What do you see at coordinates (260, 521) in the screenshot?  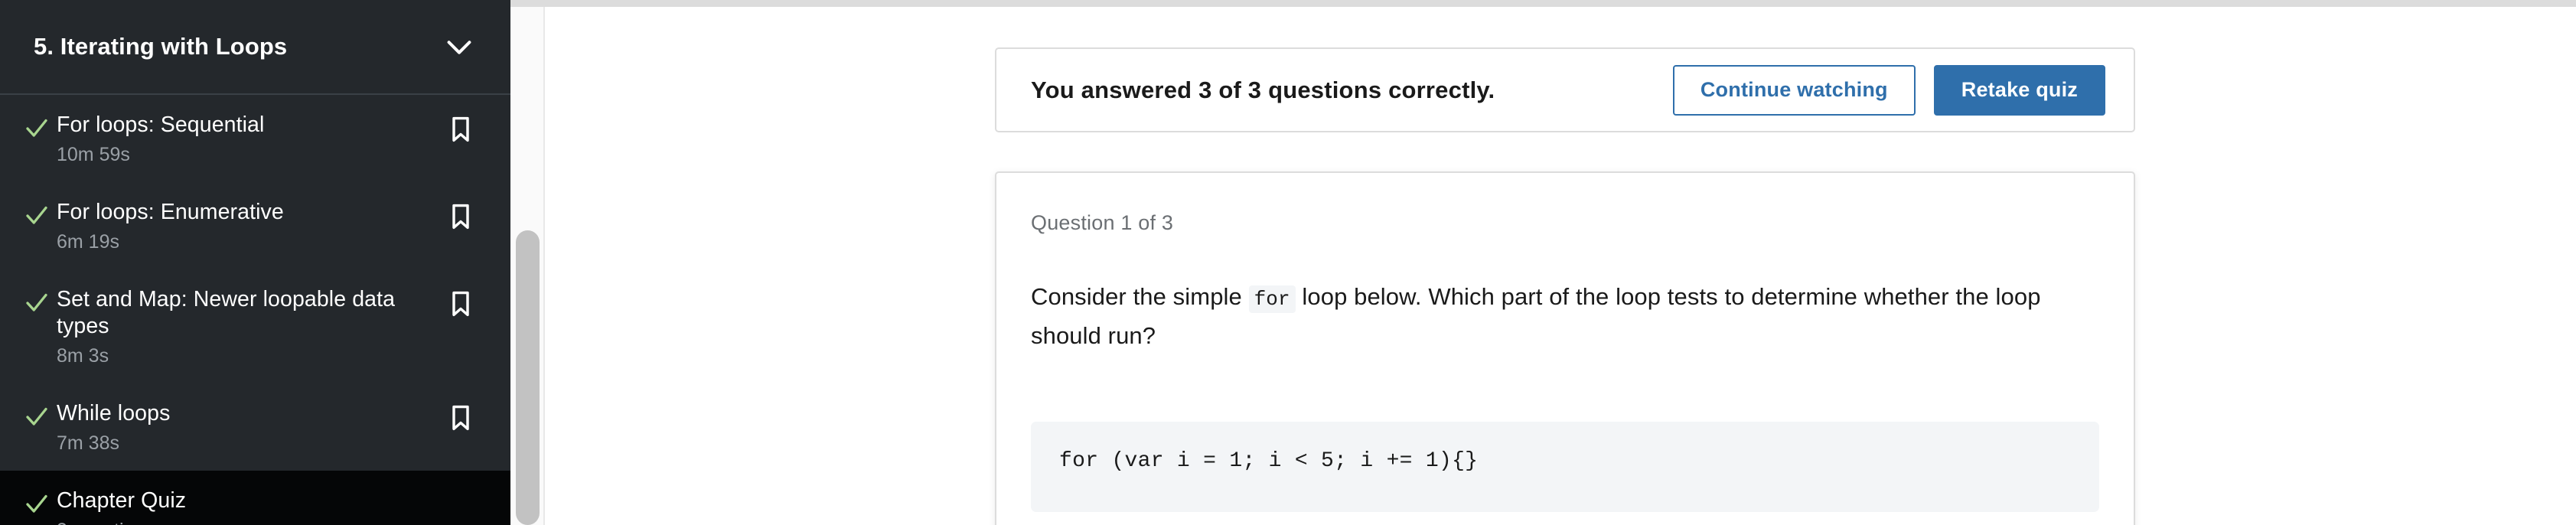 I see `lesson-question-count: 3 questions` at bounding box center [260, 521].